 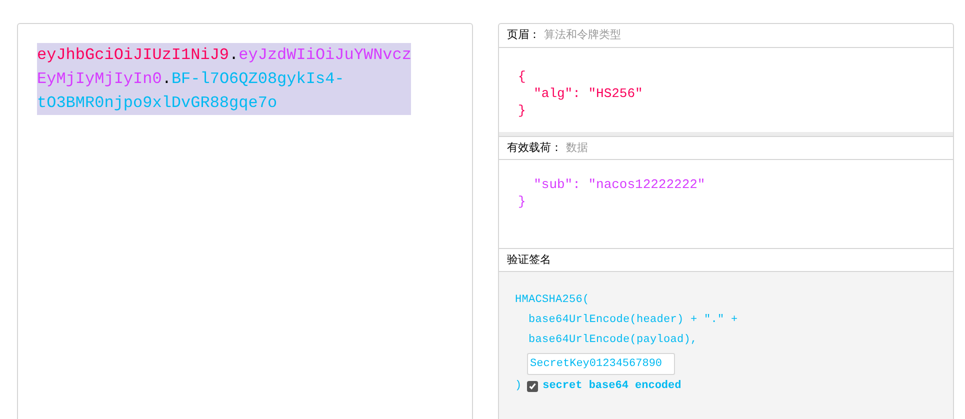 What do you see at coordinates (626, 320) in the screenshot?
I see `code-text: HMACSHA256( base64UrlEncode(header) + "." + base64UrlEncode(payload),` at bounding box center [626, 320].